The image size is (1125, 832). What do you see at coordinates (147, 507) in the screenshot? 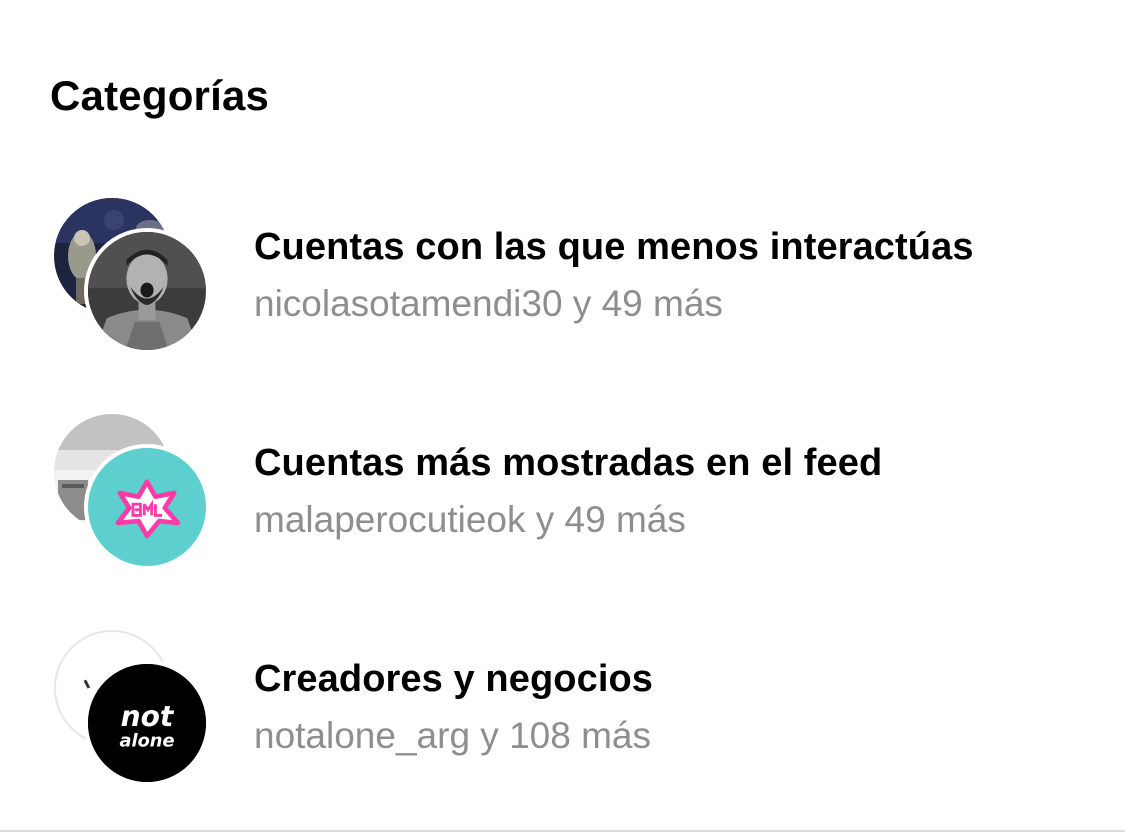
I see `emilia-star-logo-avatar` at bounding box center [147, 507].